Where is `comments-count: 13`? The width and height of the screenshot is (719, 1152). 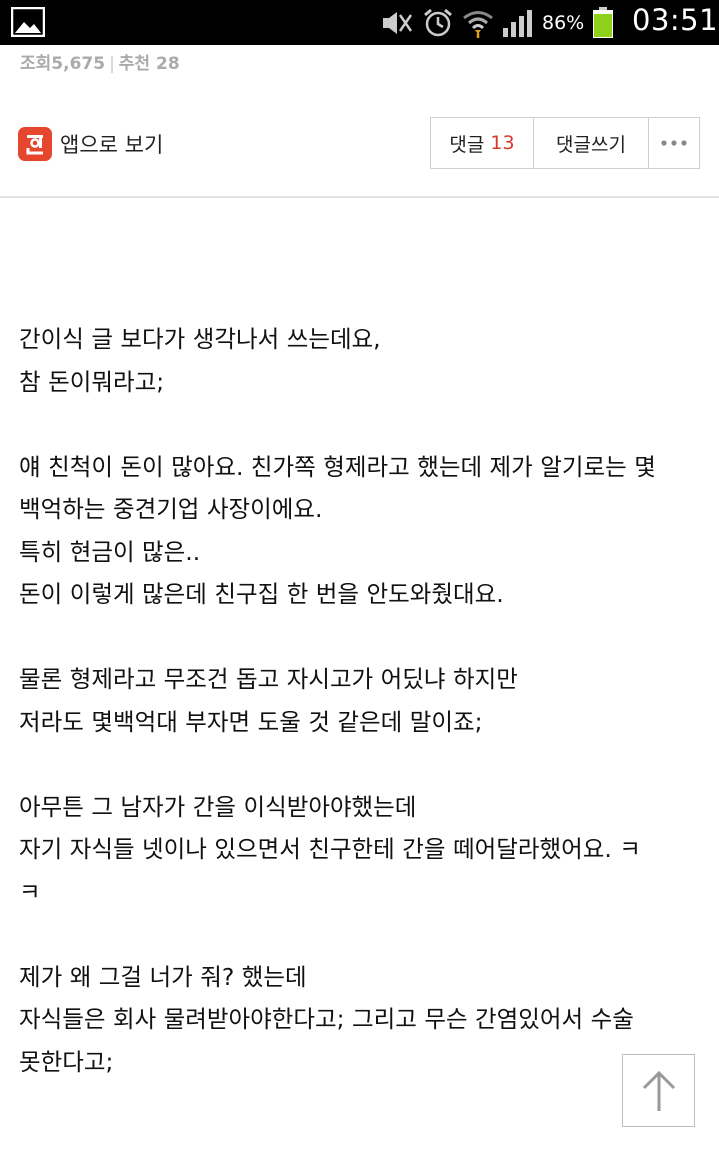
comments-count: 13 is located at coordinates (502, 143).